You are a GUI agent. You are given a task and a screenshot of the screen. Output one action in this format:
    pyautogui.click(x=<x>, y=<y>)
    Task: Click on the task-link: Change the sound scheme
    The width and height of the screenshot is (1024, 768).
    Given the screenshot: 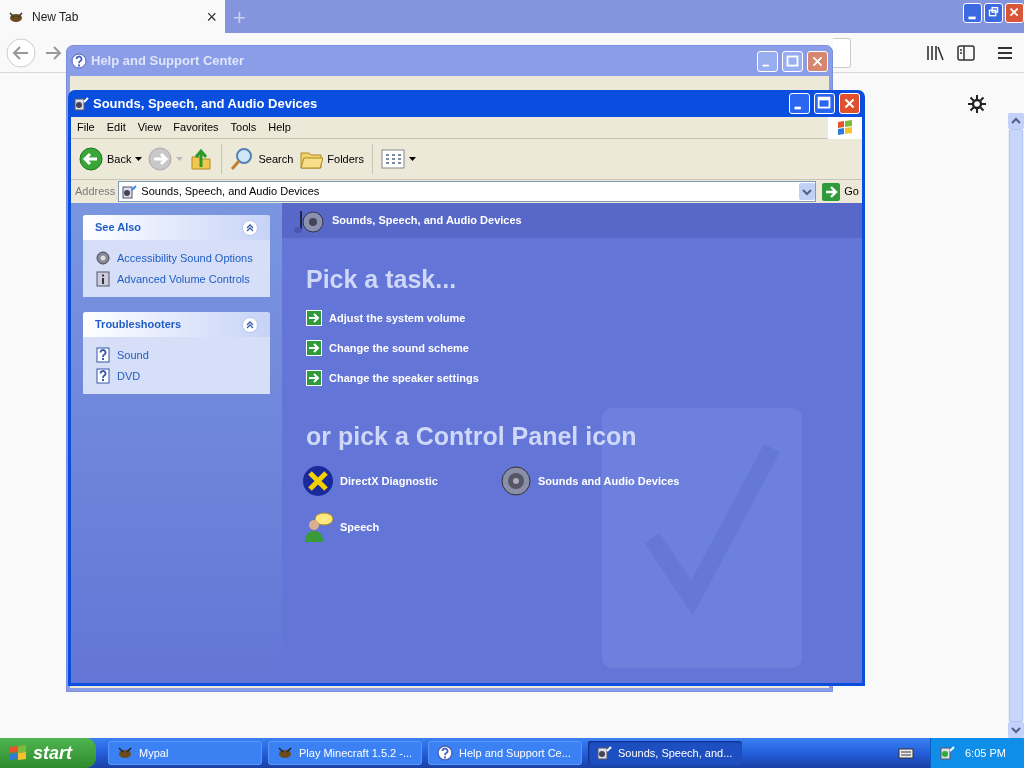 What is the action you would take?
    pyautogui.click(x=399, y=348)
    